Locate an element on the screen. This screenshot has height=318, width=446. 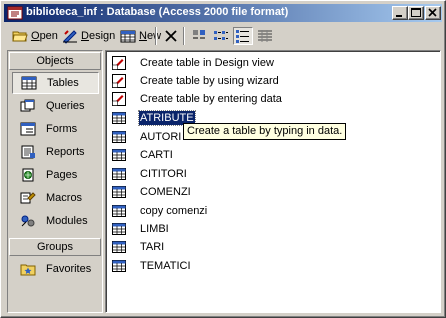
tooltip: Create a table by typing in data. is located at coordinates (265, 131).